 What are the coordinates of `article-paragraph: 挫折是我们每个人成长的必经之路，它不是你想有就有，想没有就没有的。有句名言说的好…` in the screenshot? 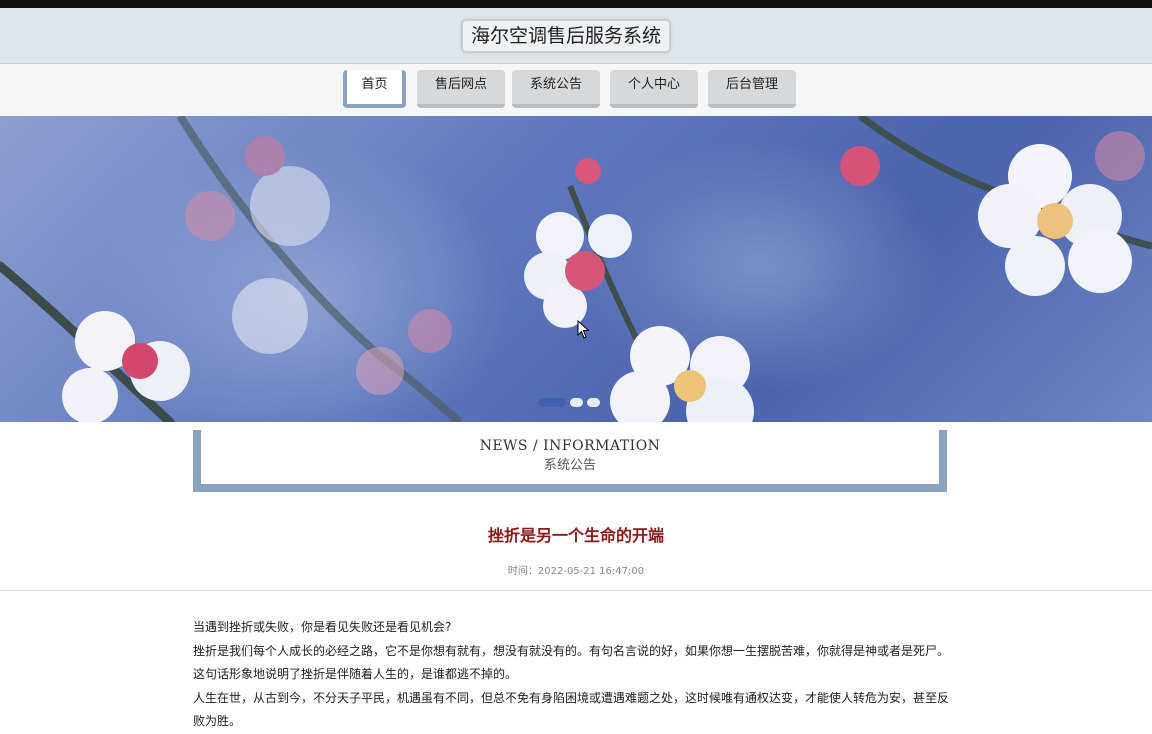 It's located at (571, 662).